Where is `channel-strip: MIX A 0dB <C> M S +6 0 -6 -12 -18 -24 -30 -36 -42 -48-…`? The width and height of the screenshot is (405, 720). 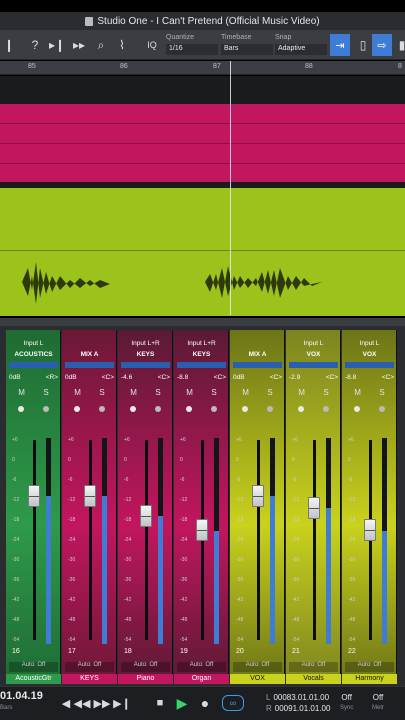
channel-strip: MIX A 0dB <C> M S +6 0 -6 -12 -18 -24 -30 -36 -42 -48-… is located at coordinates (89, 507).